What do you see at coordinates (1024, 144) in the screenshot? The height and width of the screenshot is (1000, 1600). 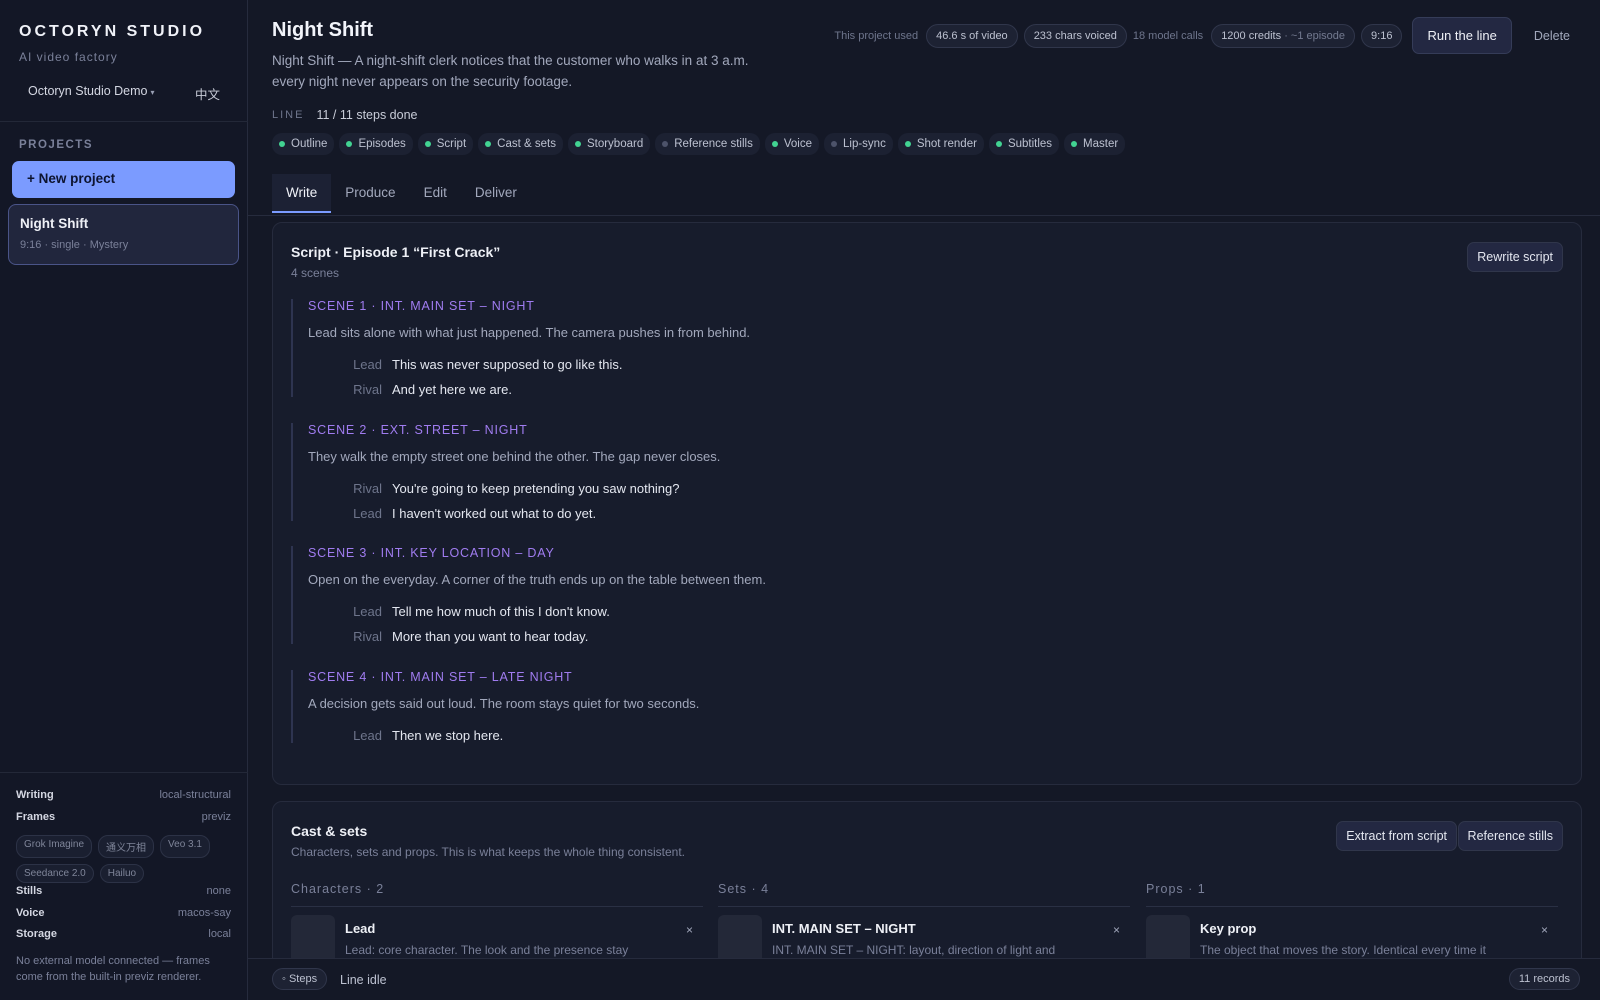 I see `step-subtitles: Subtitles` at bounding box center [1024, 144].